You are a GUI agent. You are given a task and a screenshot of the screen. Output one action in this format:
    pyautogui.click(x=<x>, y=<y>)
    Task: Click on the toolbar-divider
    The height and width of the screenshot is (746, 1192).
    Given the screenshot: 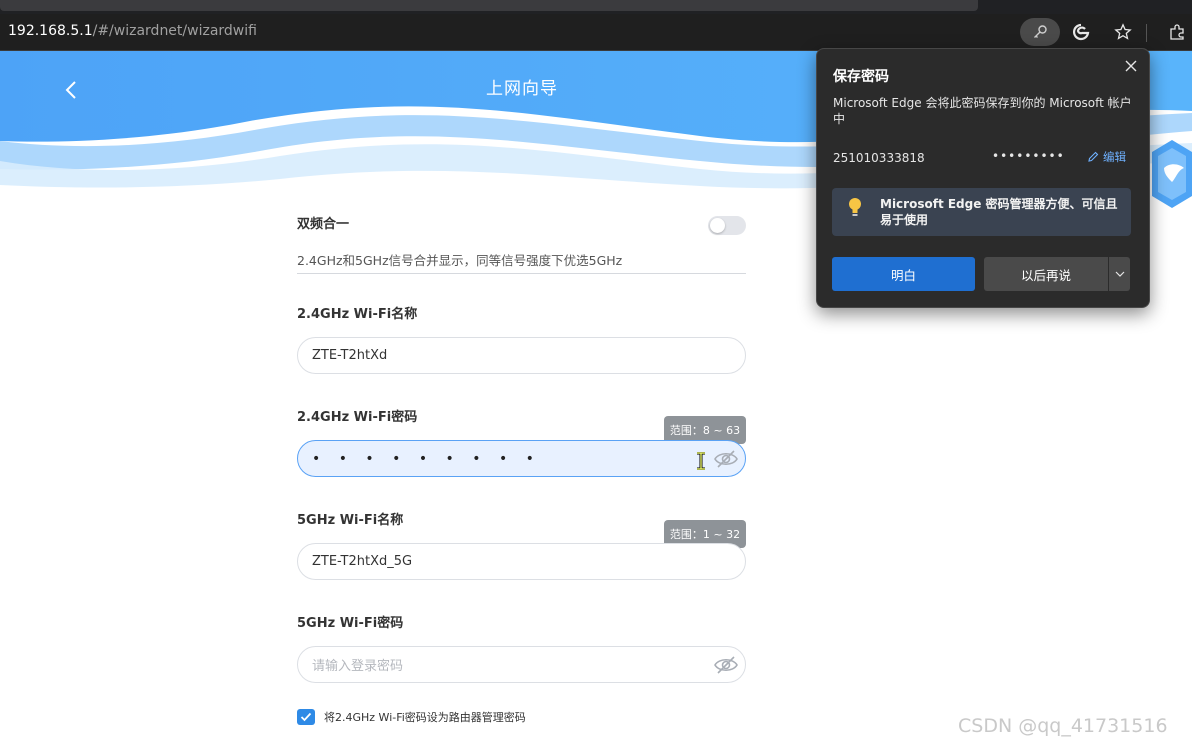 What is the action you would take?
    pyautogui.click(x=1146, y=33)
    